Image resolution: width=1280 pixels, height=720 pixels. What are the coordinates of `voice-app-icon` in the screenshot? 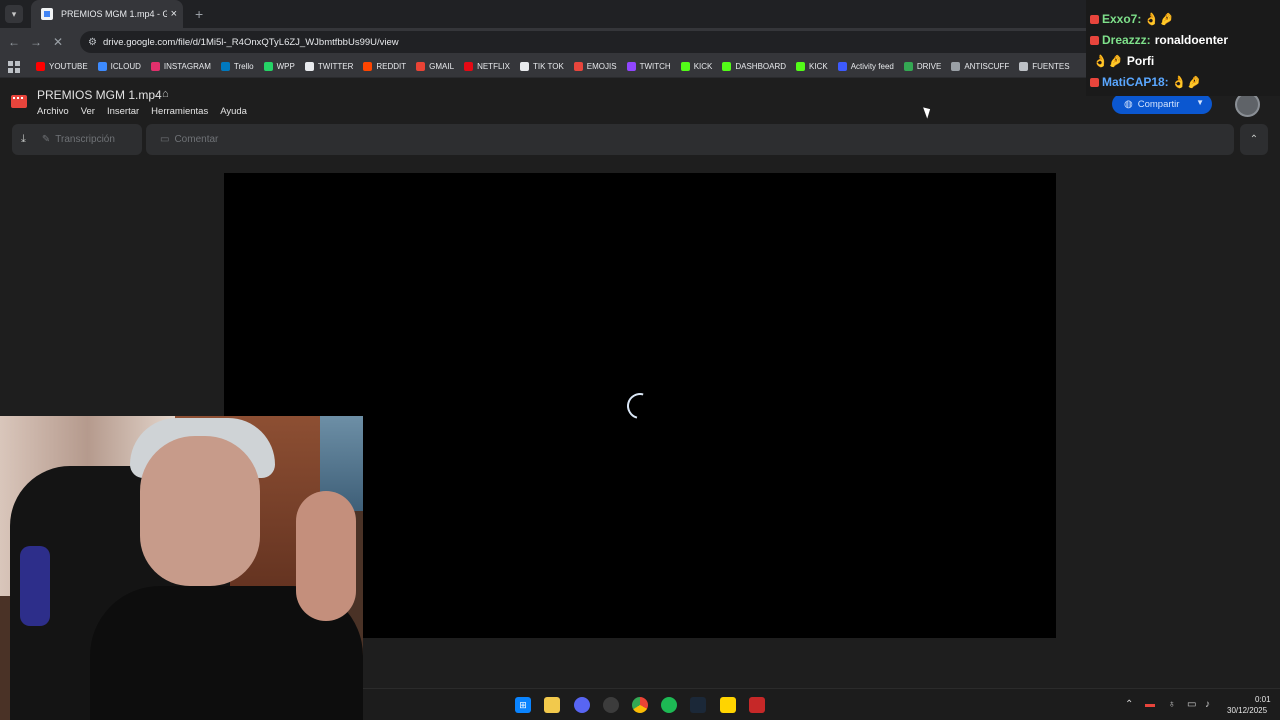 It's located at (757, 705).